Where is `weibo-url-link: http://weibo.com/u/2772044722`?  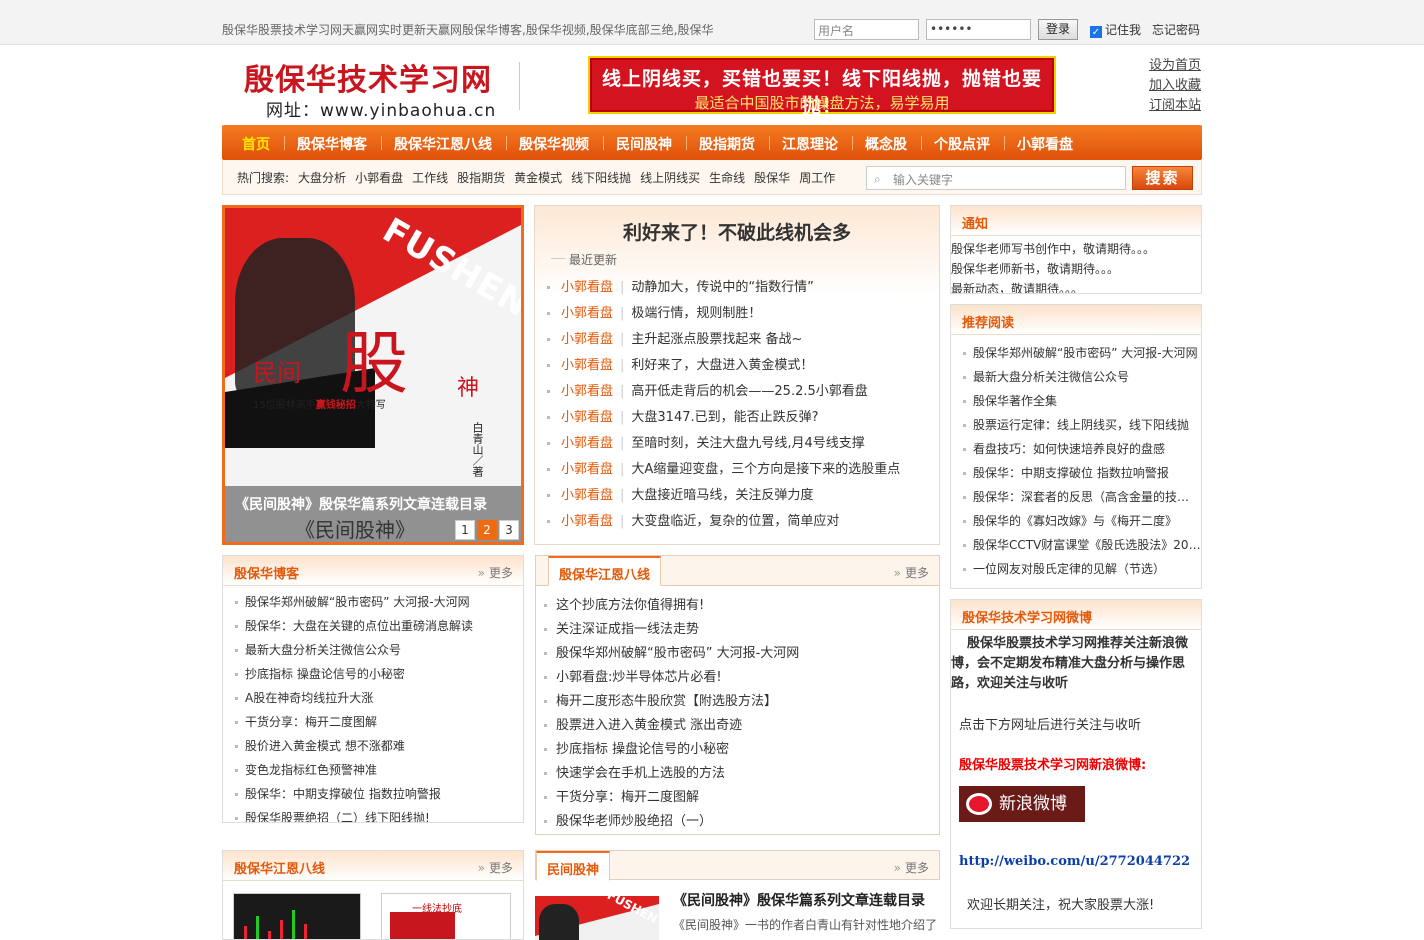 weibo-url-link: http://weibo.com/u/2772044722 is located at coordinates (1074, 861).